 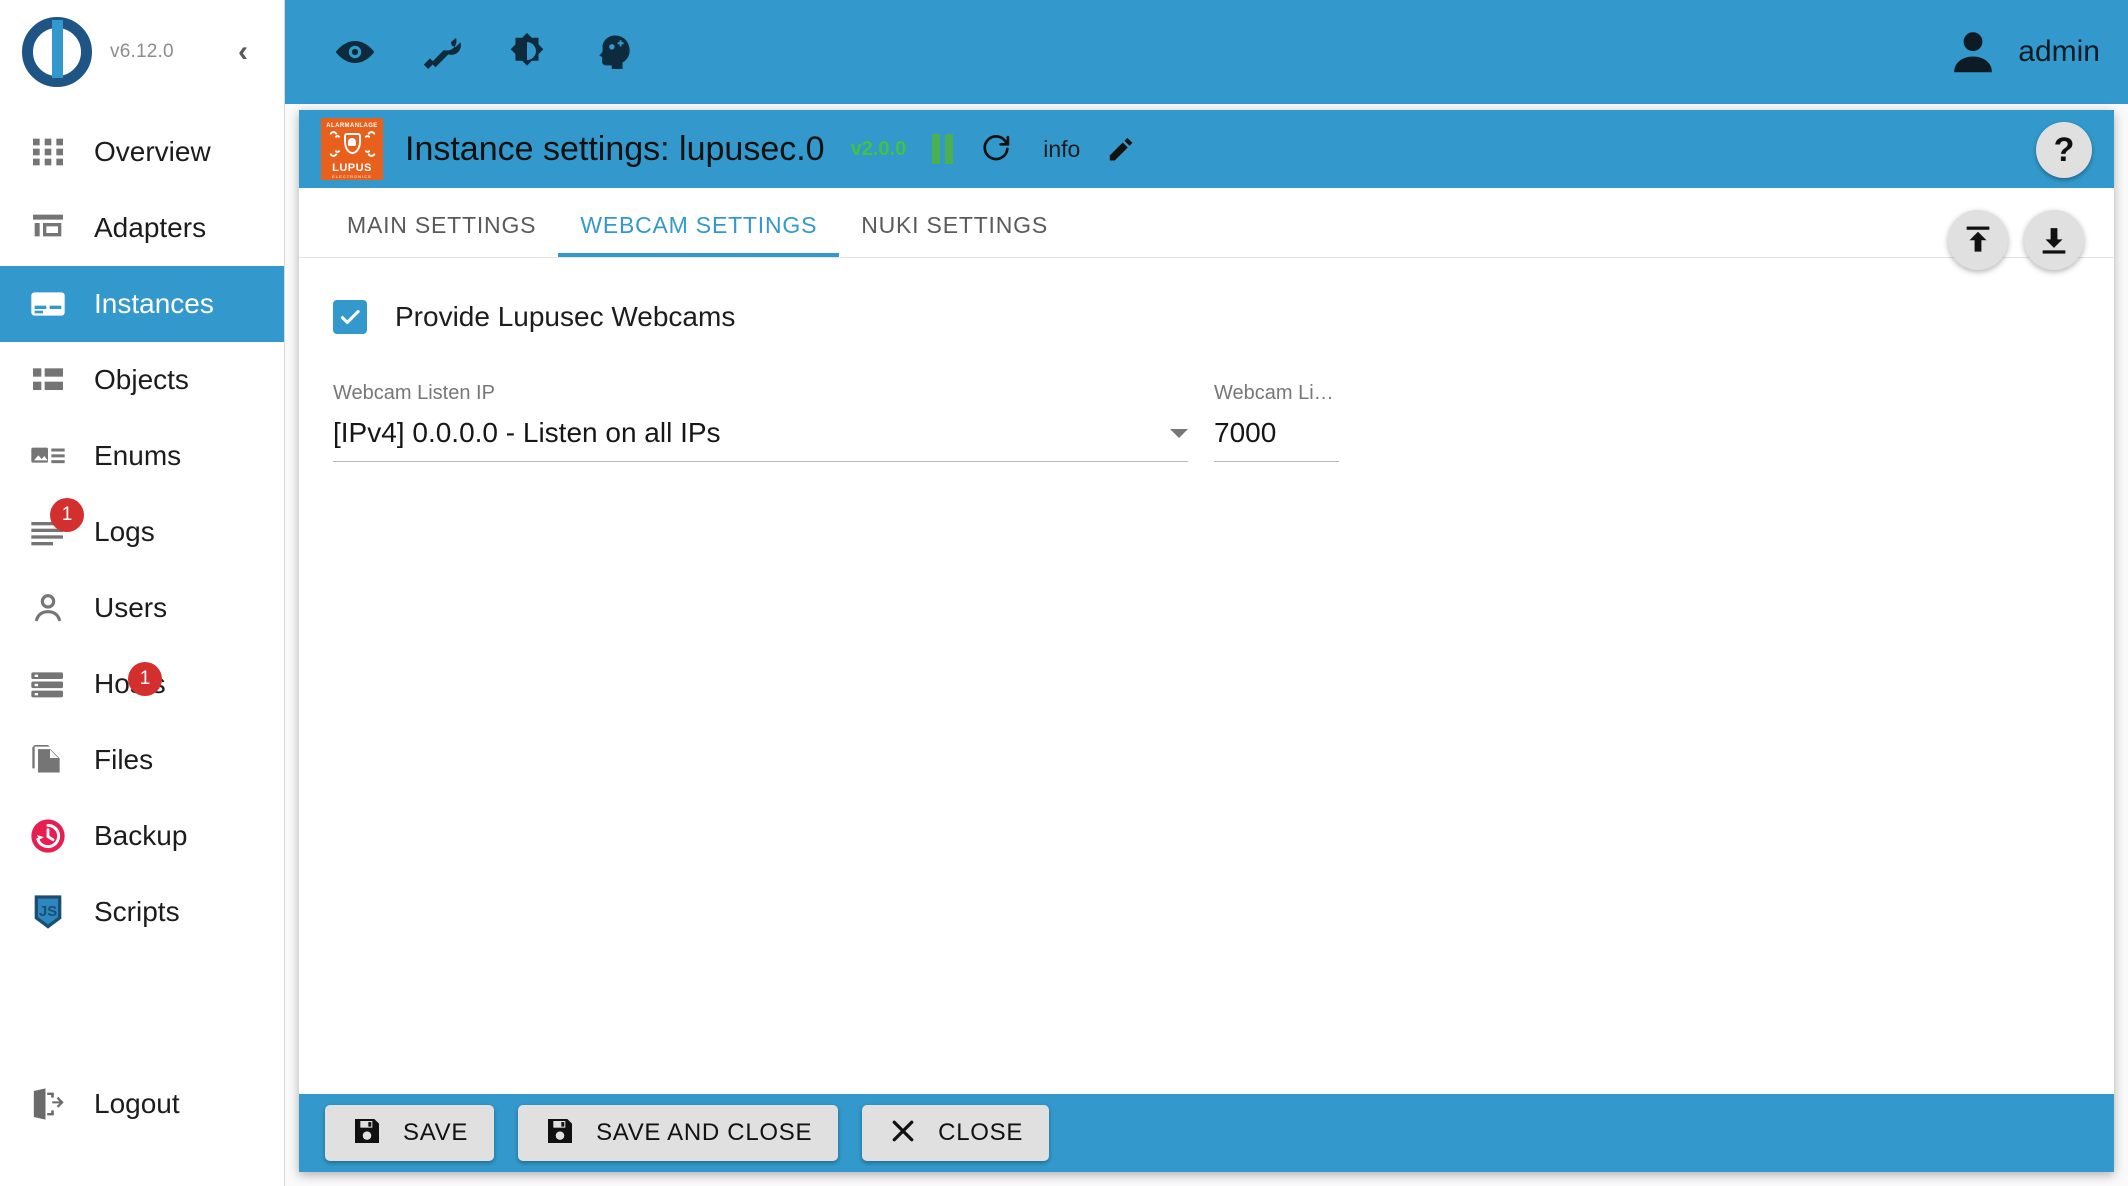 I want to click on sidebar-item-label: Objects, so click(x=141, y=379).